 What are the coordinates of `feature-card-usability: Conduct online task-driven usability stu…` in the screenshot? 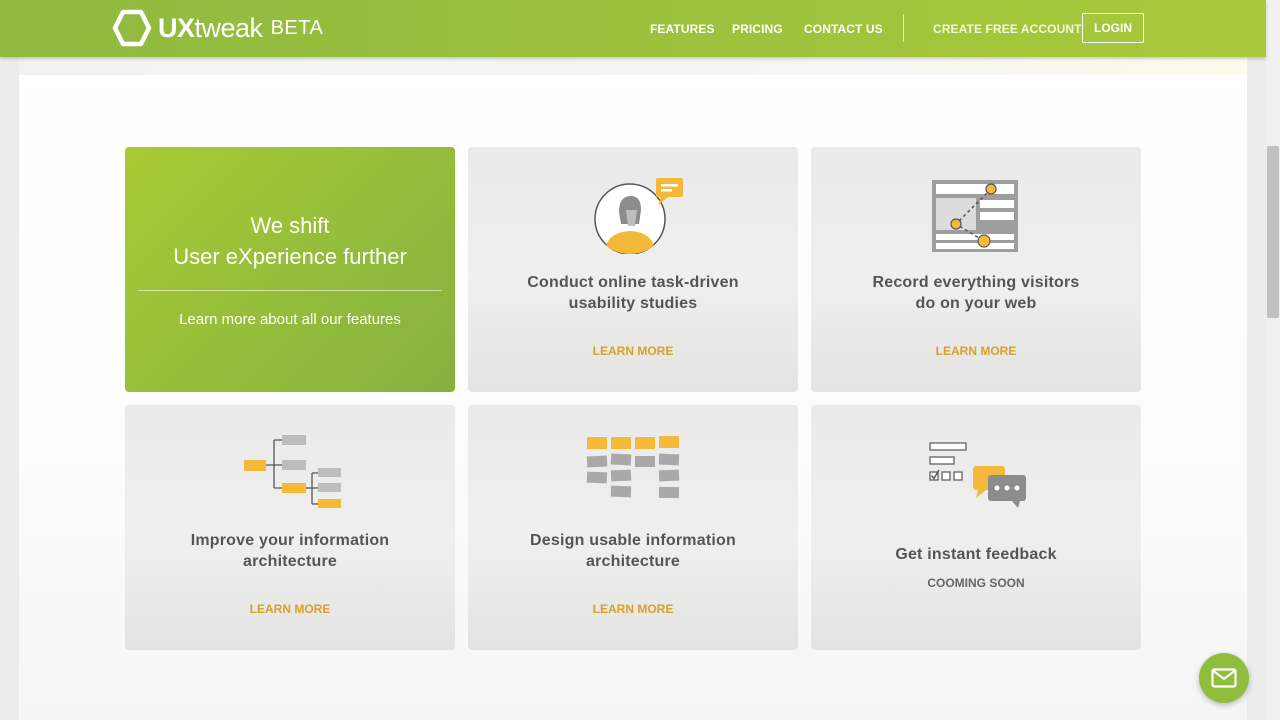 It's located at (633, 269).